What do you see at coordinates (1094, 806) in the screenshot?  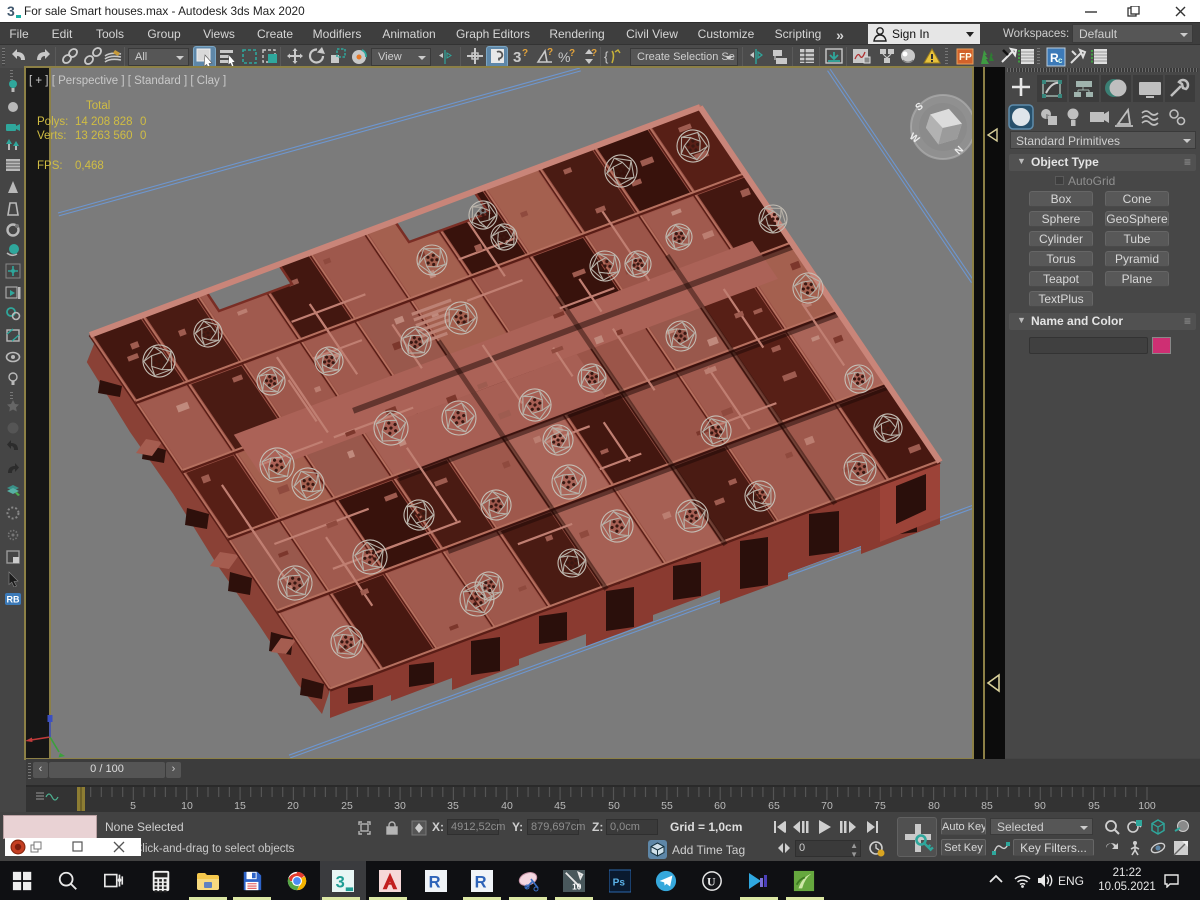 I see `svg-text: 95` at bounding box center [1094, 806].